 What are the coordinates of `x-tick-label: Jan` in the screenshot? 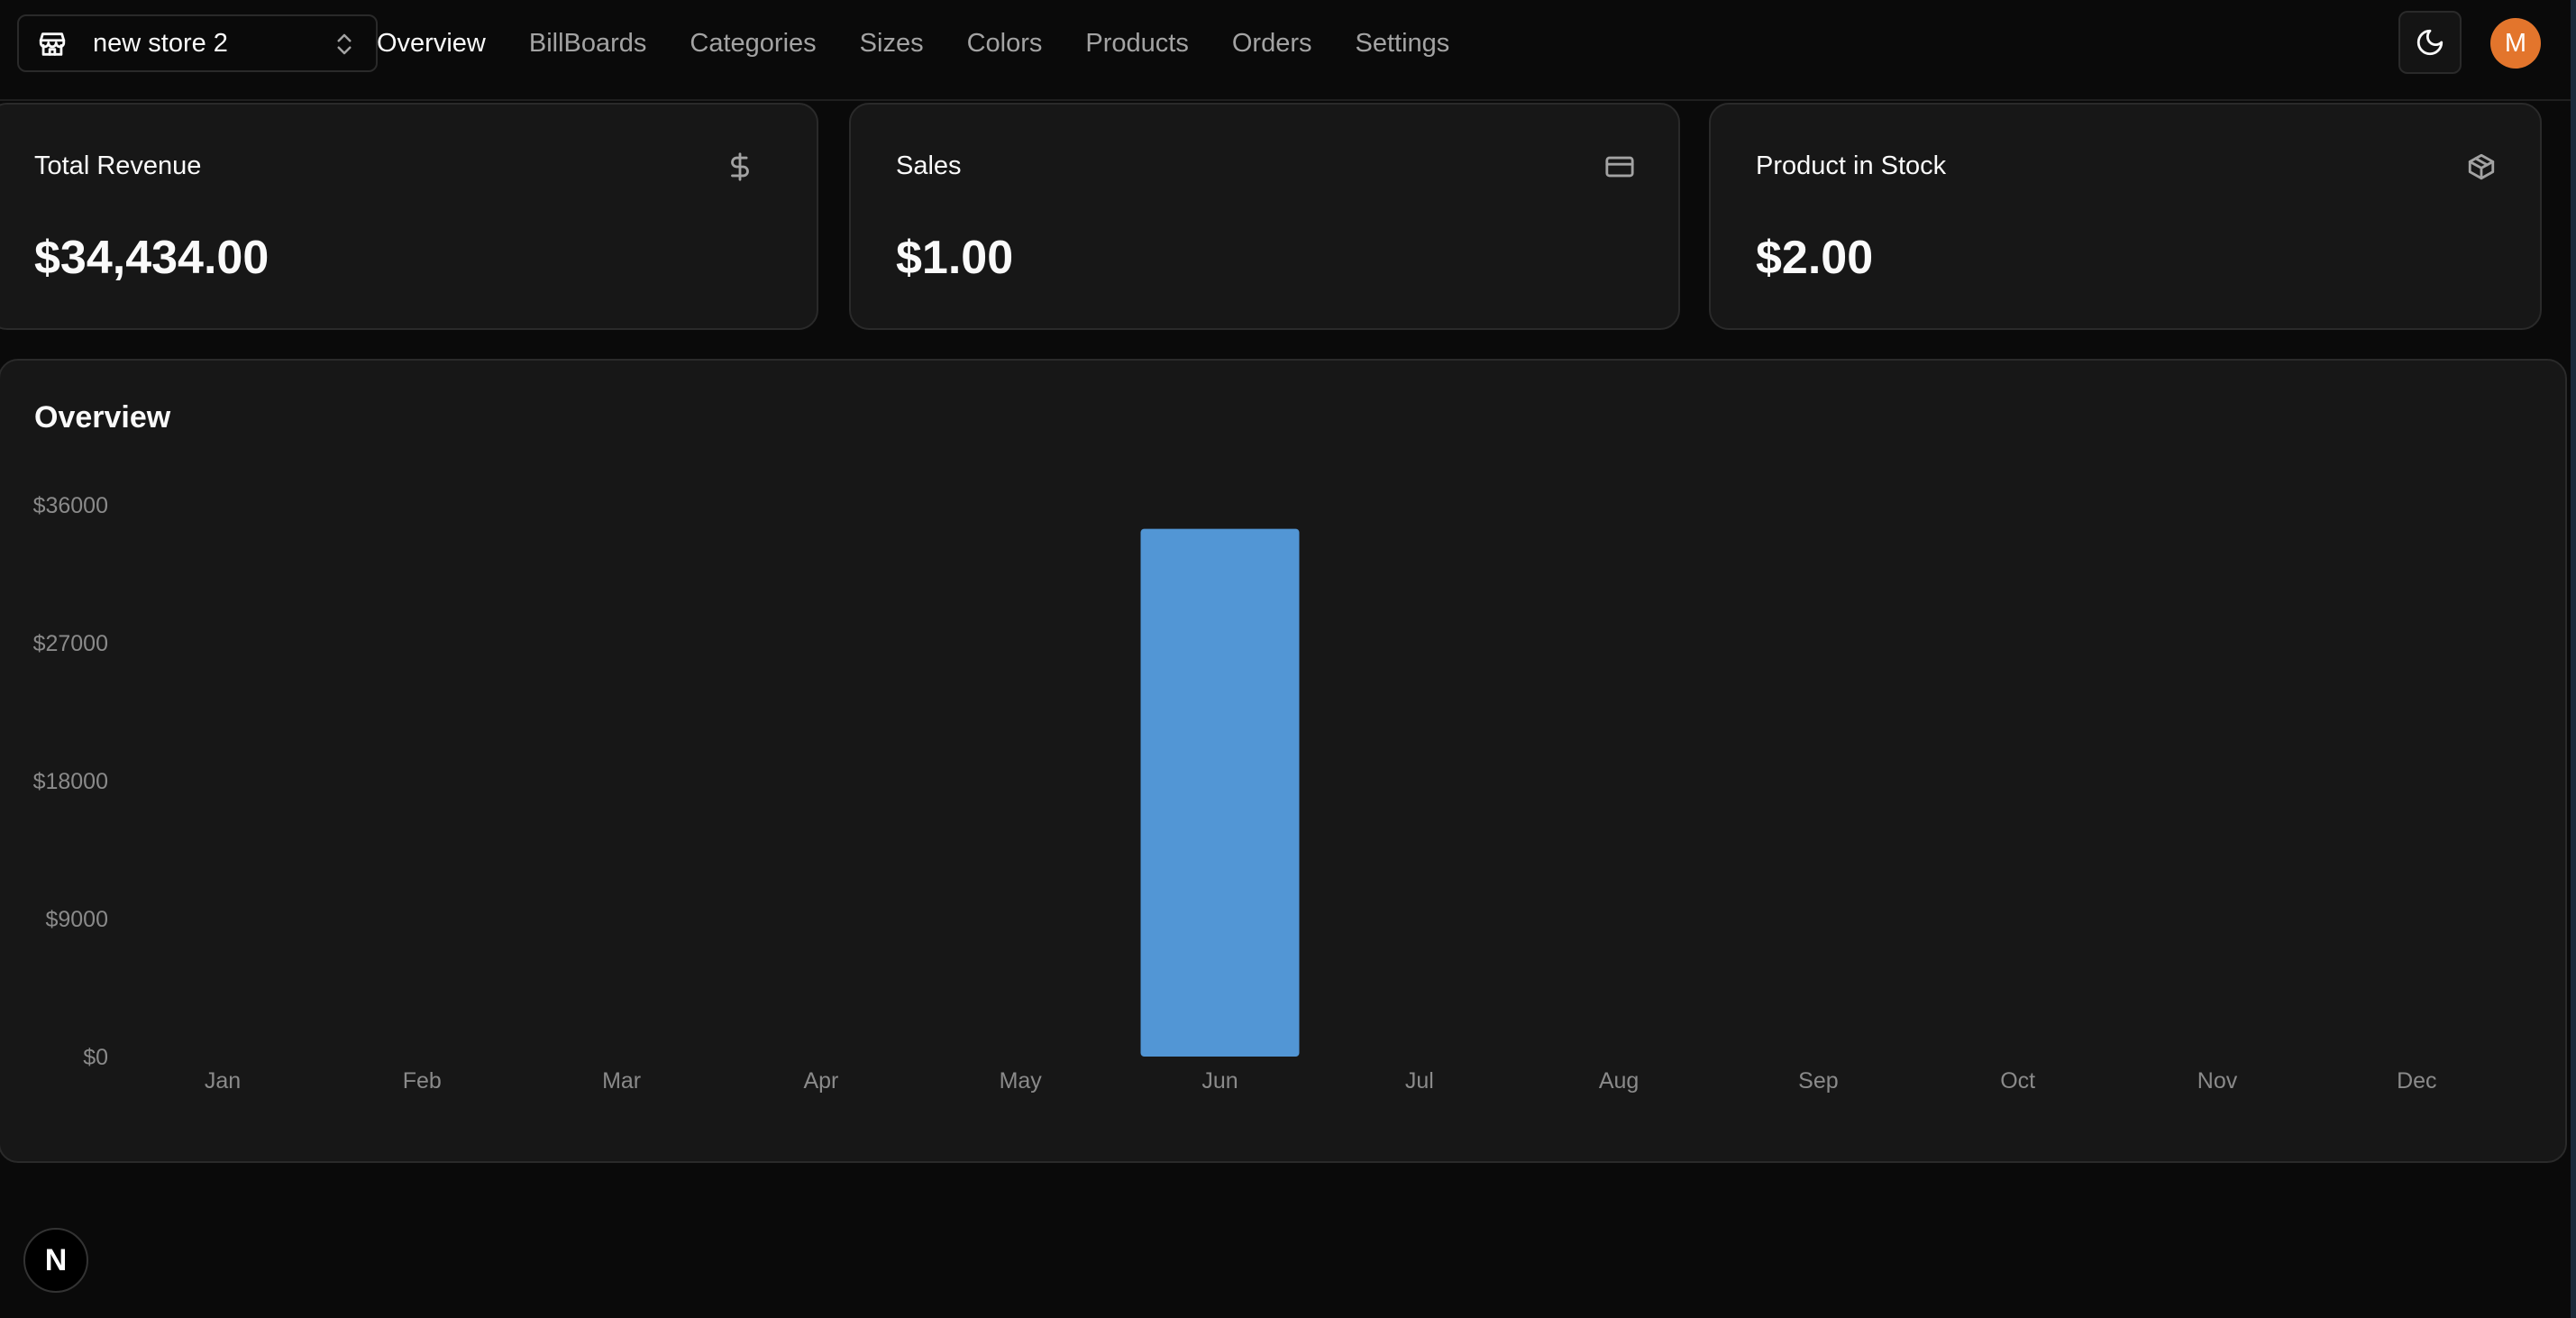 It's located at (223, 1081).